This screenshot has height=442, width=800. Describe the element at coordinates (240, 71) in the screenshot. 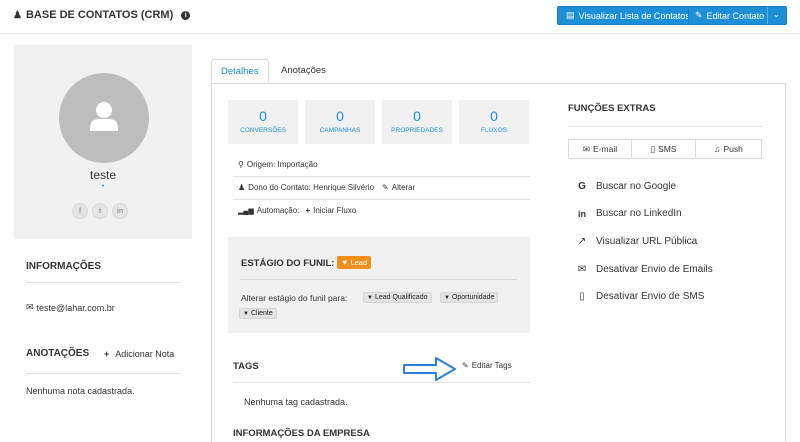

I see `tab-details: Detalhes` at that location.